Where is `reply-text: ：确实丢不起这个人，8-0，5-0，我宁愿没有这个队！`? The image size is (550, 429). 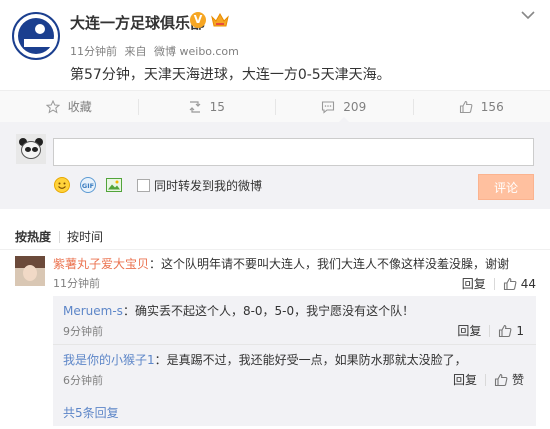
reply-text: ：确实丢不起这个人，8-0，5-0，我宁愿没有这个队！ is located at coordinates (268, 311).